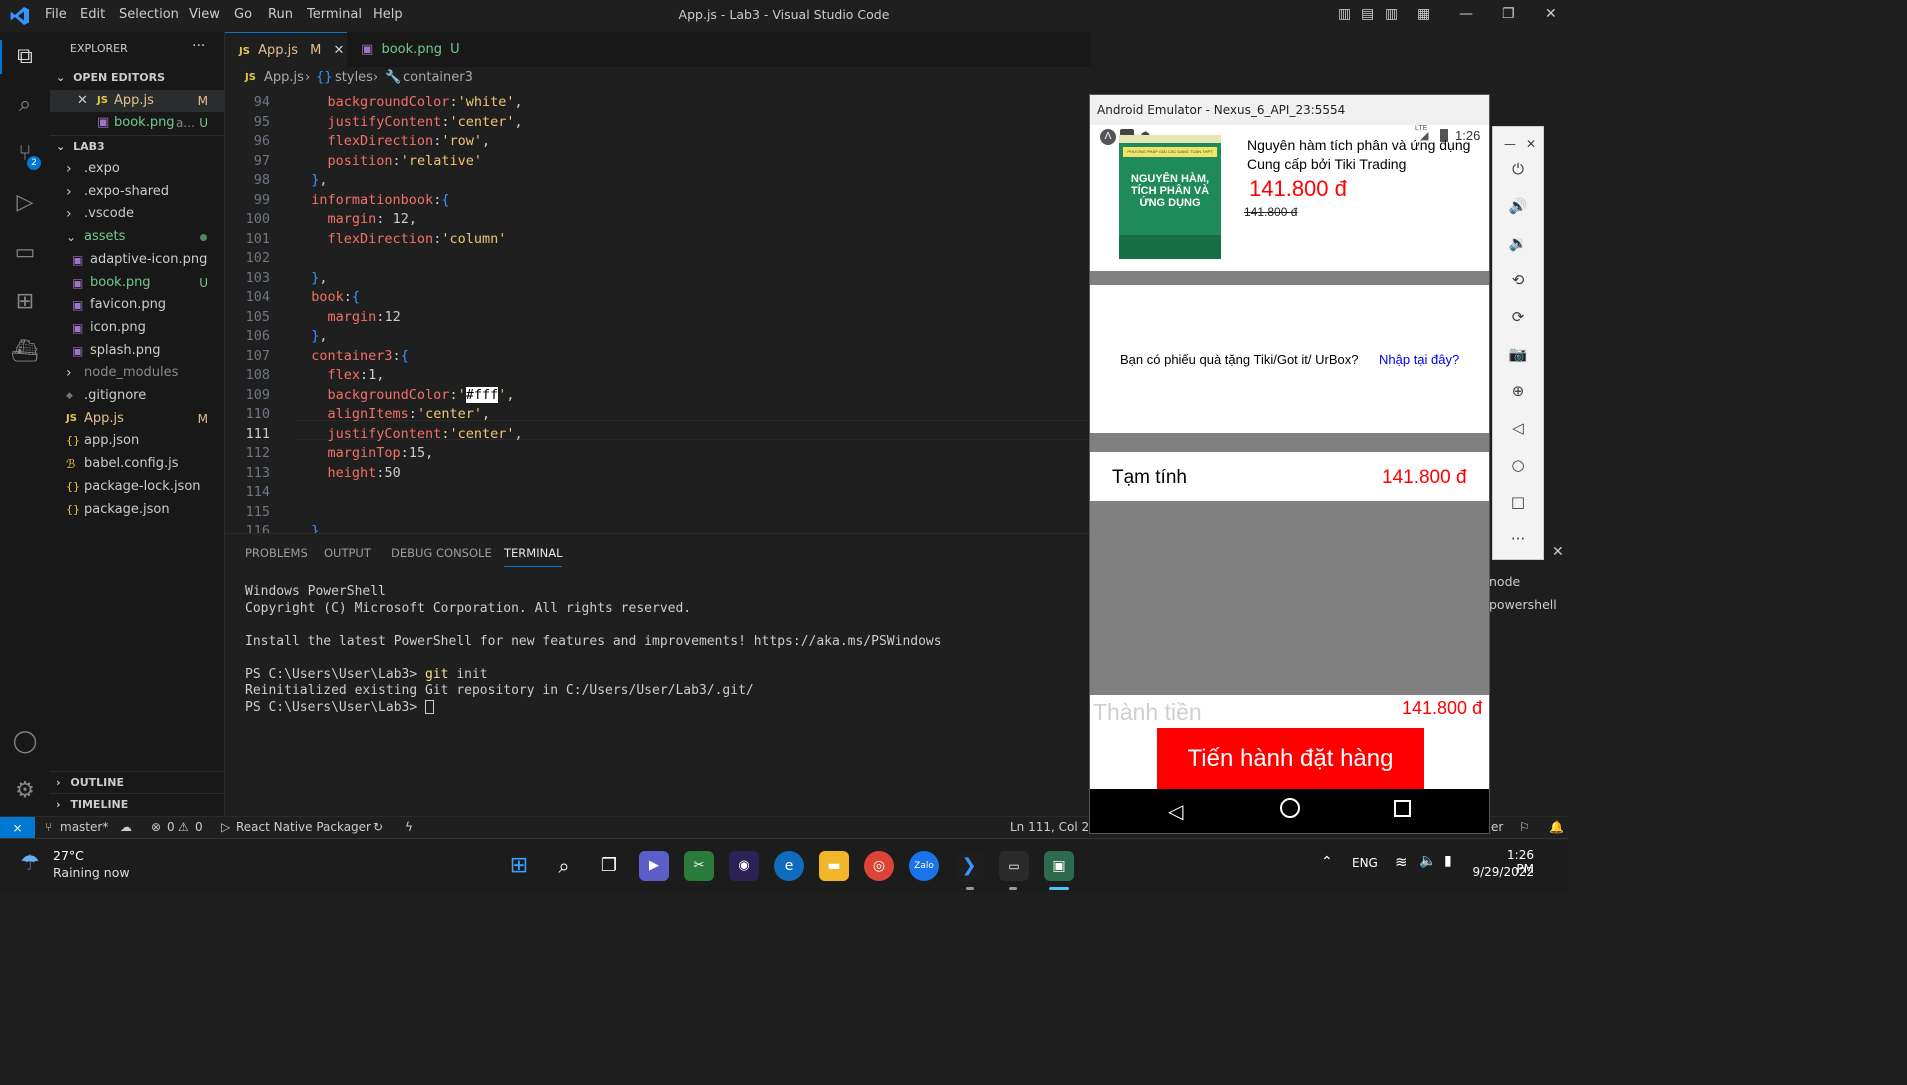  I want to click on camera-icon: 📷, so click(1518, 354).